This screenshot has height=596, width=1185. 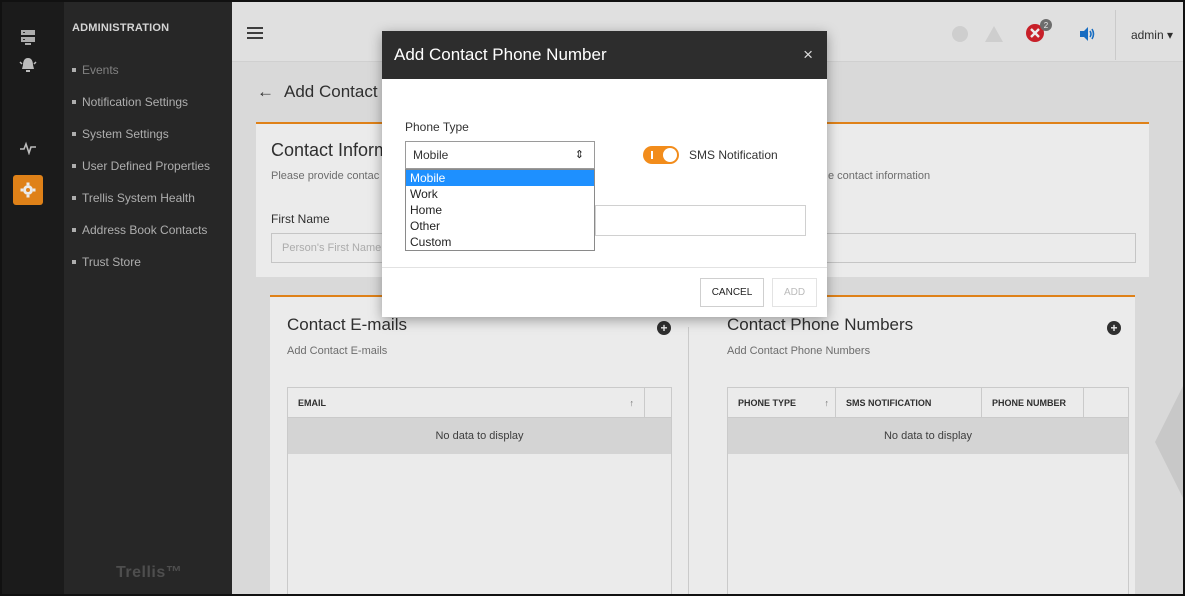 I want to click on close-icon: ×, so click(x=808, y=55).